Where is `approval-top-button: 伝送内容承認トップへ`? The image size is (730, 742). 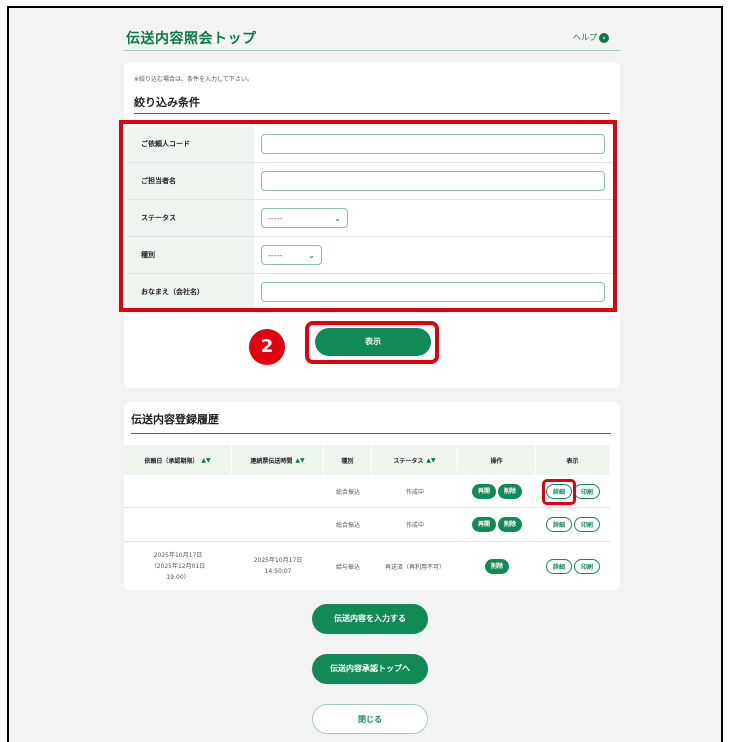 approval-top-button: 伝送内容承認トップへ is located at coordinates (370, 669).